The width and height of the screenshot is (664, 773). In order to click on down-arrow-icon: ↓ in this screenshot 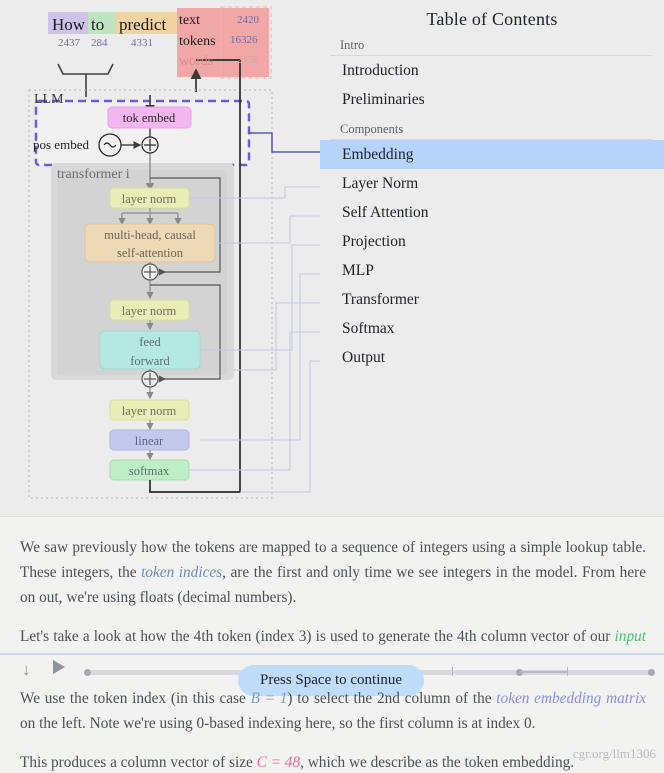, I will do `click(26, 670)`.